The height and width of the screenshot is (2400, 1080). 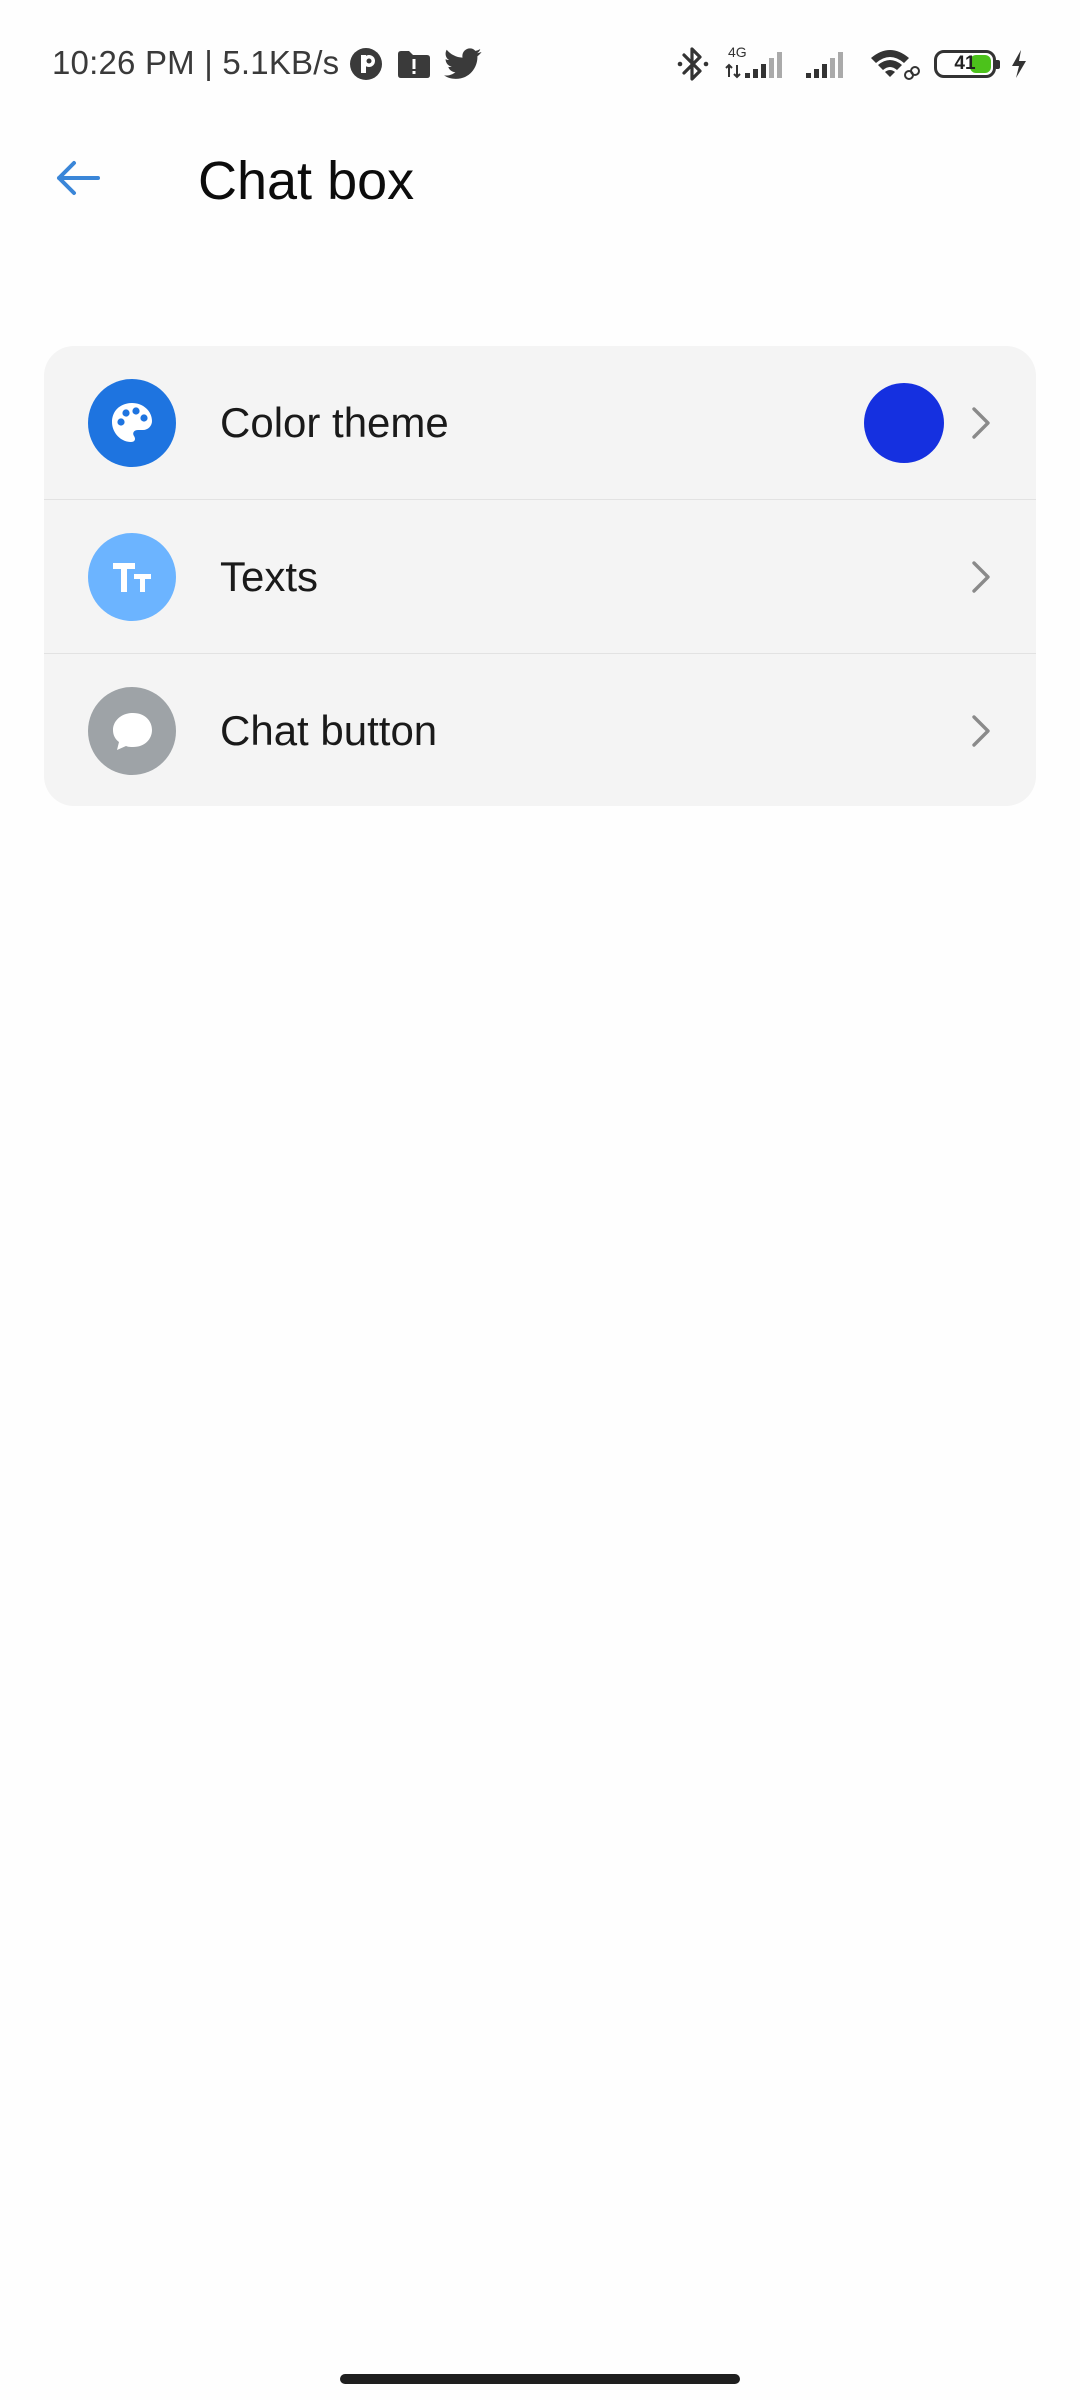 I want to click on setting-chat-button: Chat button, so click(x=540, y=729).